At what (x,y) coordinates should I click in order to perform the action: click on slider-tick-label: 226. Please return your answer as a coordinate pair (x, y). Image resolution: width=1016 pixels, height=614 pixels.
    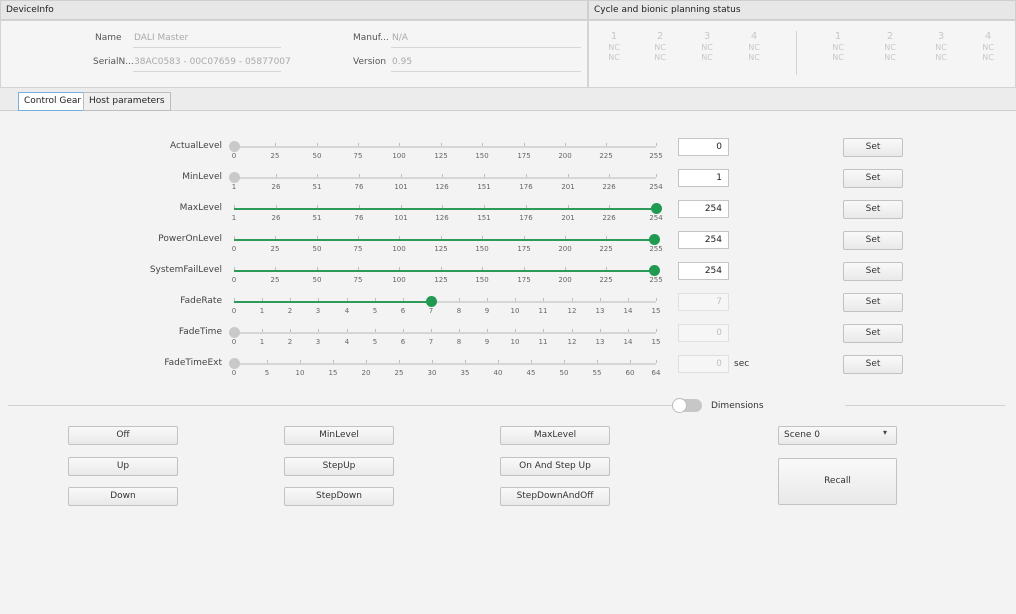
    Looking at the image, I should click on (609, 187).